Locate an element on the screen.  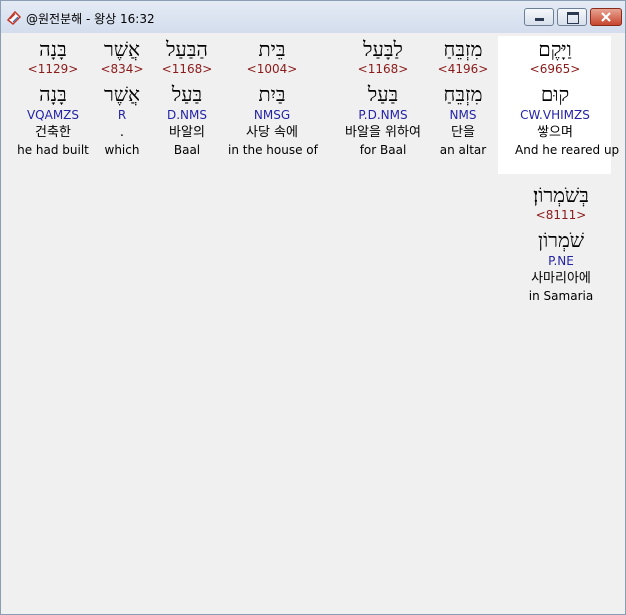
hebrew-word: אֲשֶׁר is located at coordinates (122, 49).